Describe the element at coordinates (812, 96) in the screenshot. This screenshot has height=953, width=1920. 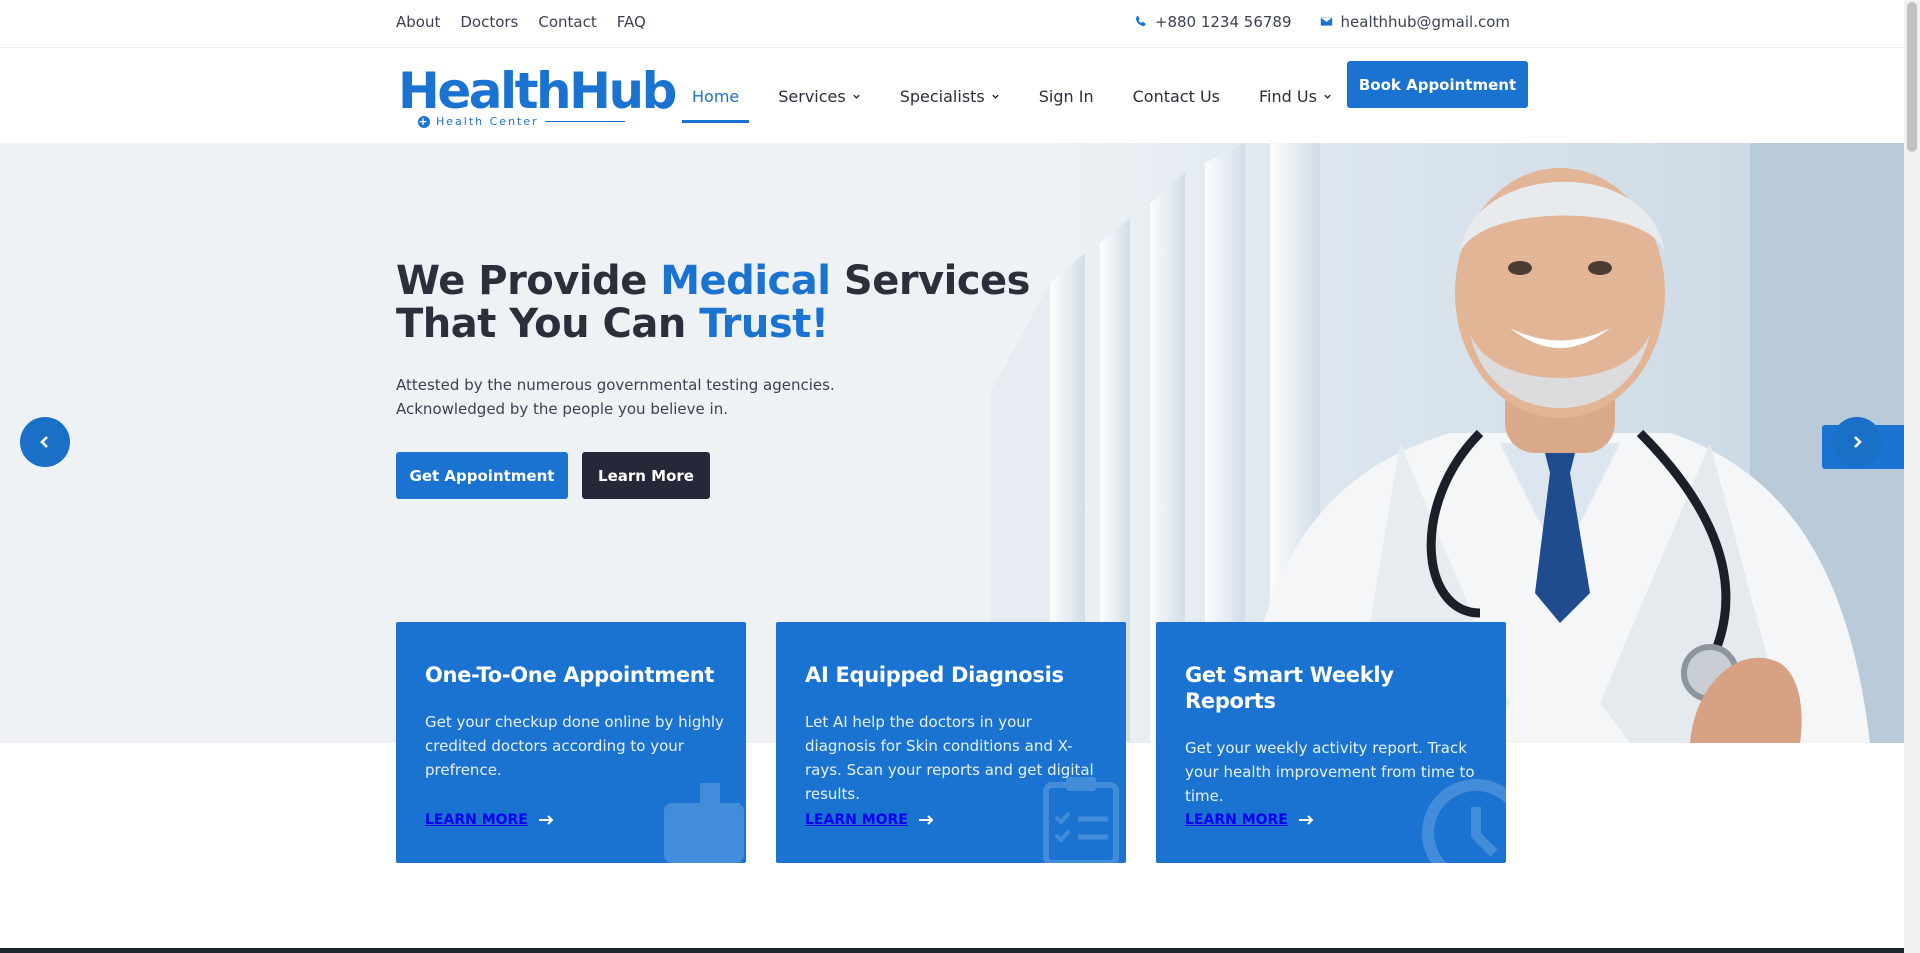
I see `nav-item-label: Services` at that location.